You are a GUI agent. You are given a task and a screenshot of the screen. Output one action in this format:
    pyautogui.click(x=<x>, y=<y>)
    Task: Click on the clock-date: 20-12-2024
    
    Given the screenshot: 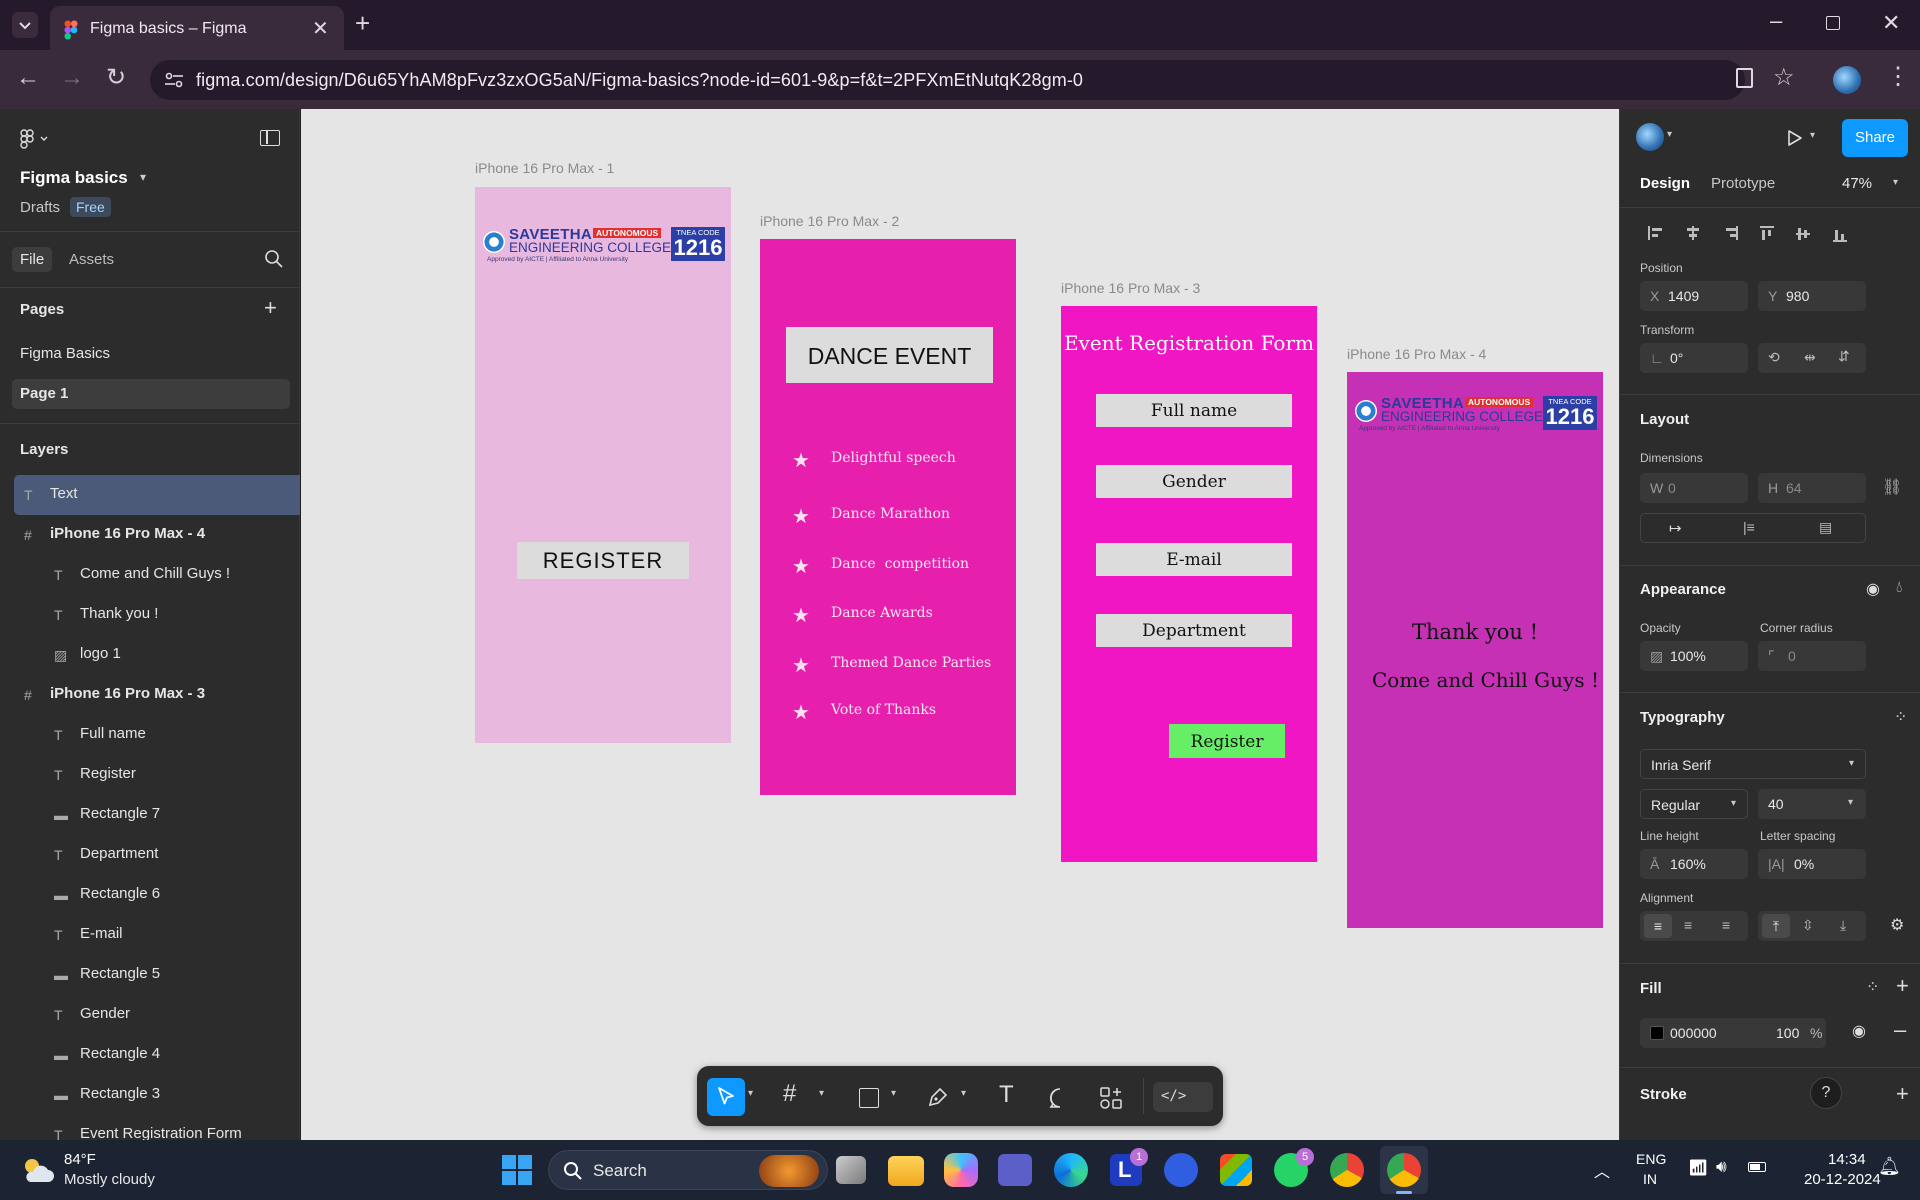 What is the action you would take?
    pyautogui.click(x=1842, y=1179)
    